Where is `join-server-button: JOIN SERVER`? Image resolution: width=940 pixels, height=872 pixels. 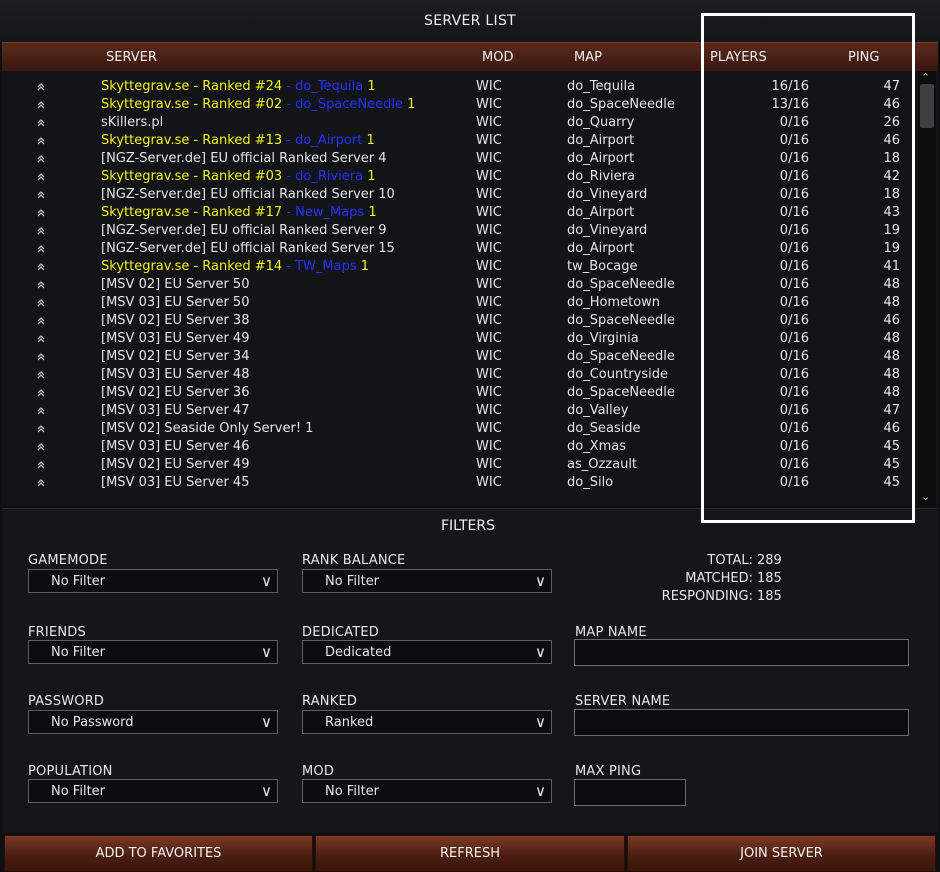 join-server-button: JOIN SERVER is located at coordinates (781, 853).